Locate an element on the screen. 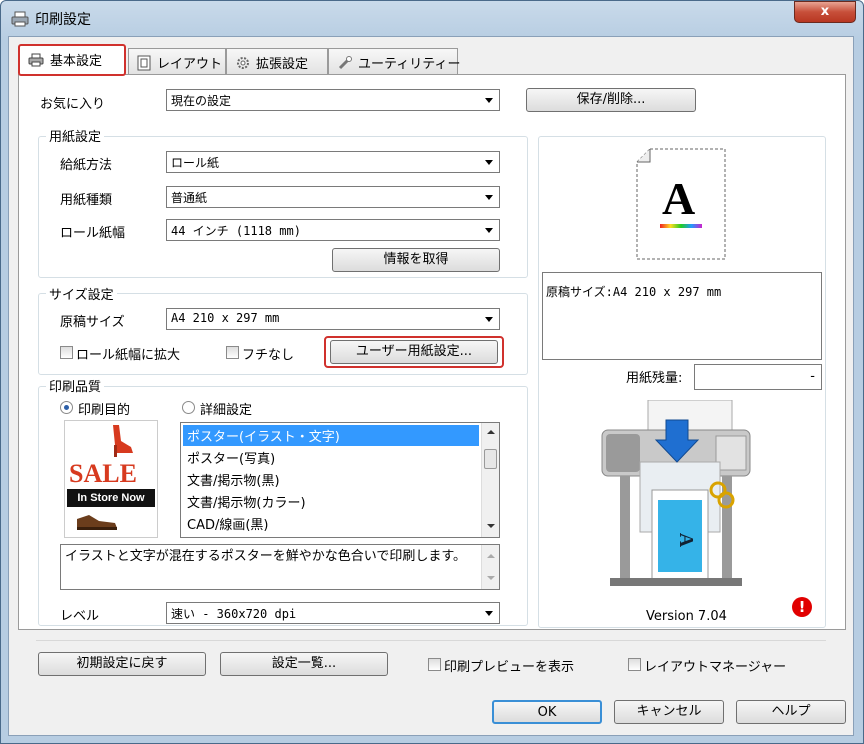 The height and width of the screenshot is (744, 864). shoe-icon is located at coordinates (97, 522).